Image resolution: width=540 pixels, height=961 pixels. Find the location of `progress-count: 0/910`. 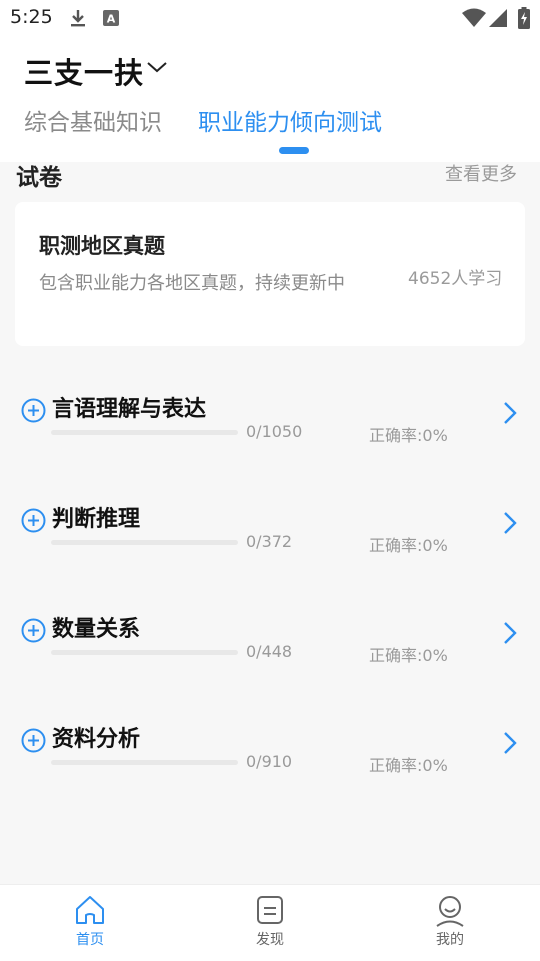

progress-count: 0/910 is located at coordinates (269, 761).